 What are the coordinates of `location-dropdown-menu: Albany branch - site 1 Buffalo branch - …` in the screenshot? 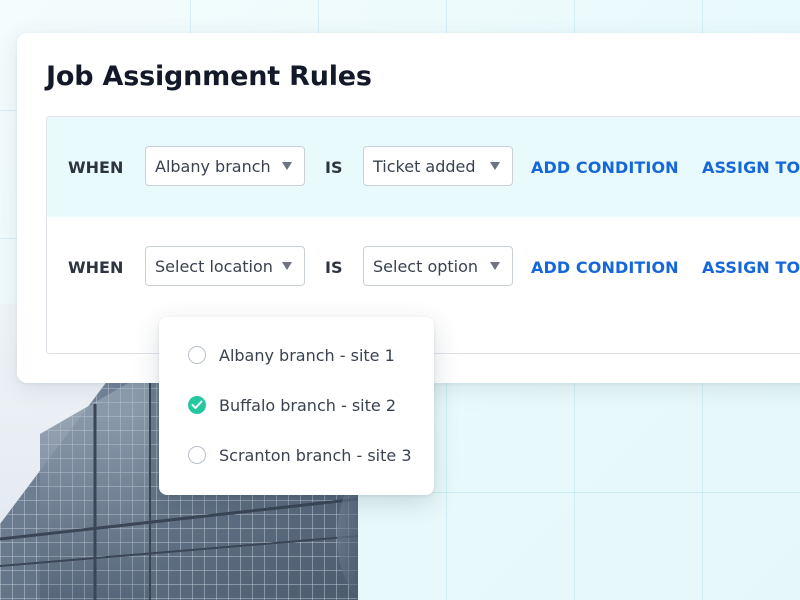 It's located at (296, 406).